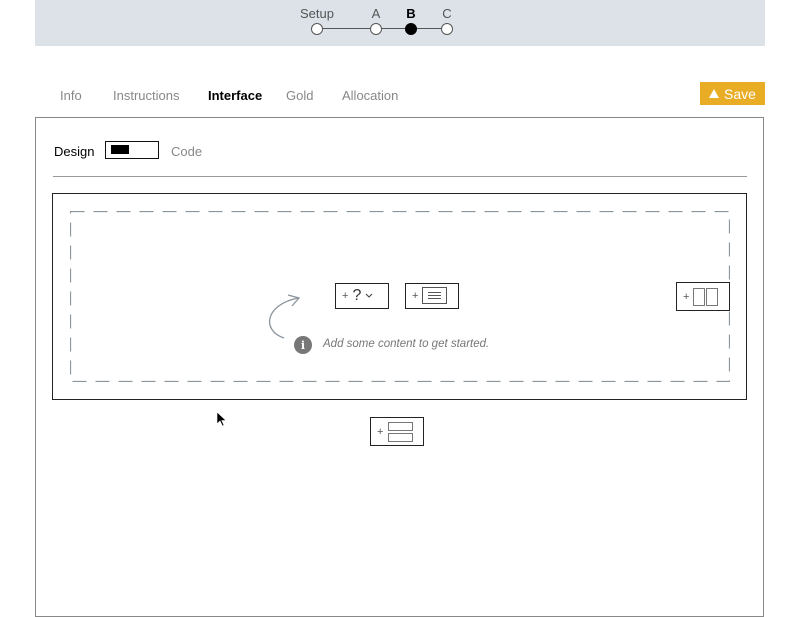  What do you see at coordinates (400, 176) in the screenshot?
I see `divider` at bounding box center [400, 176].